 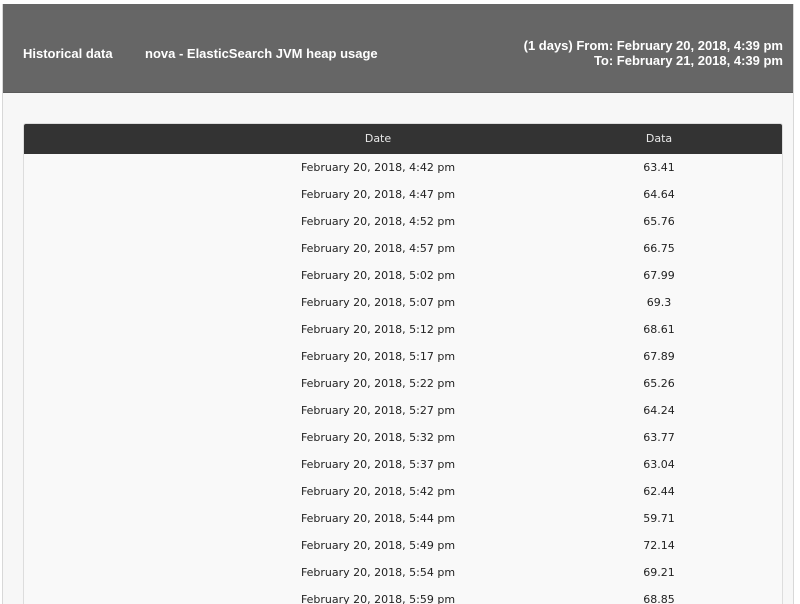 What do you see at coordinates (403, 221) in the screenshot?
I see `table-row: February 20, 2018, 4:52 pm 65.76` at bounding box center [403, 221].